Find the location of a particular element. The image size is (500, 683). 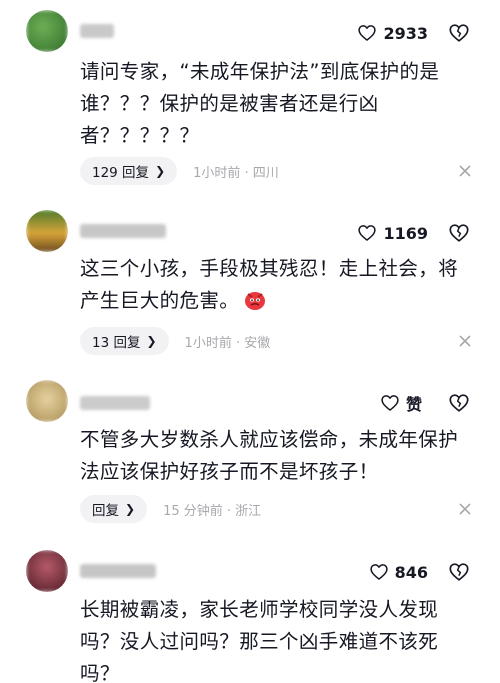

comment-meta: 129 回复 ❯ 1小时前 · 四川 is located at coordinates (179, 171).